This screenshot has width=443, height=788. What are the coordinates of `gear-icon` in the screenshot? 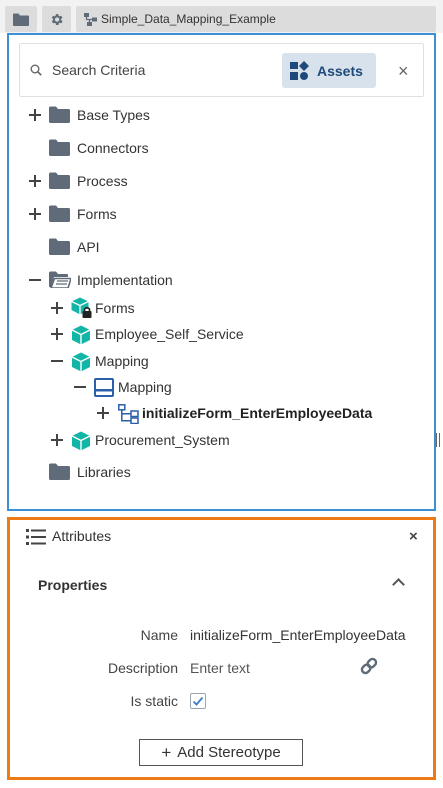 It's located at (57, 19).